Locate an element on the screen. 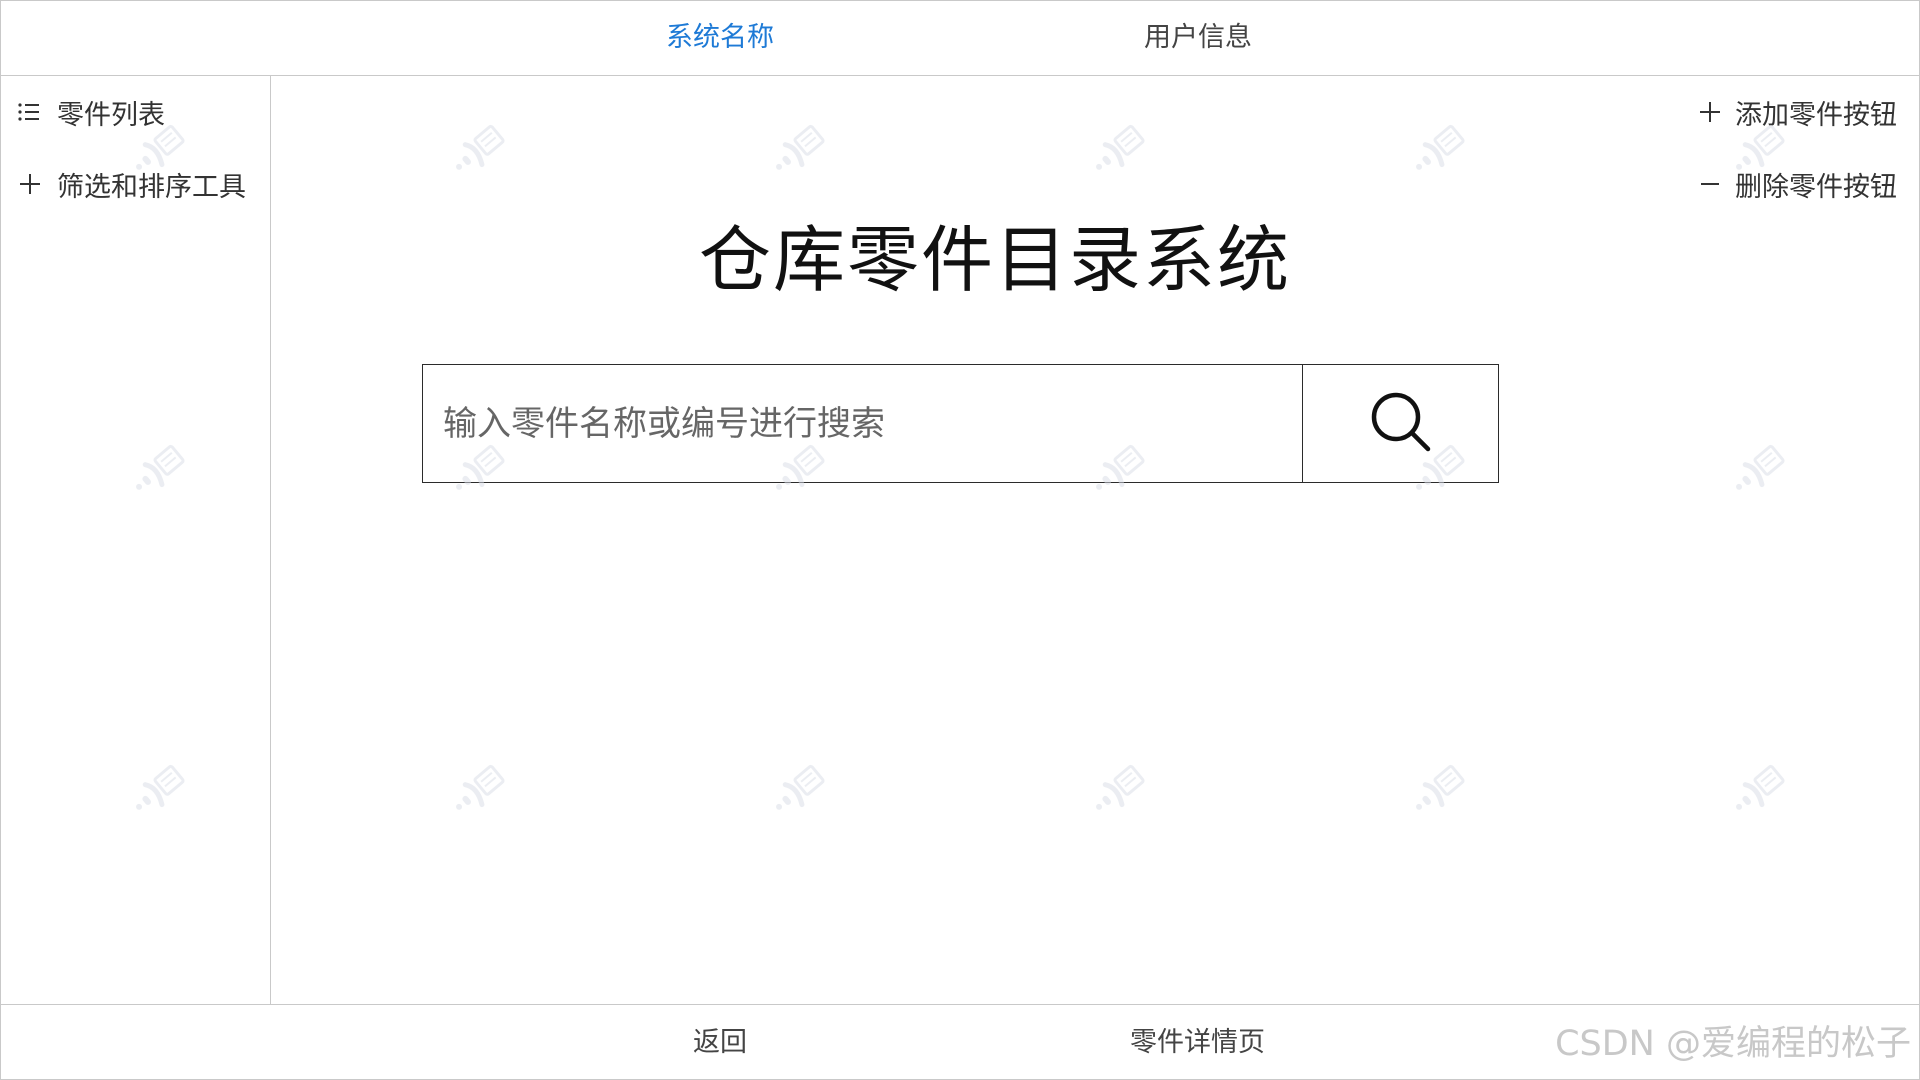 Image resolution: width=1920 pixels, height=1080 pixels. delete-part-label: 删除零件按钮 is located at coordinates (1816, 187).